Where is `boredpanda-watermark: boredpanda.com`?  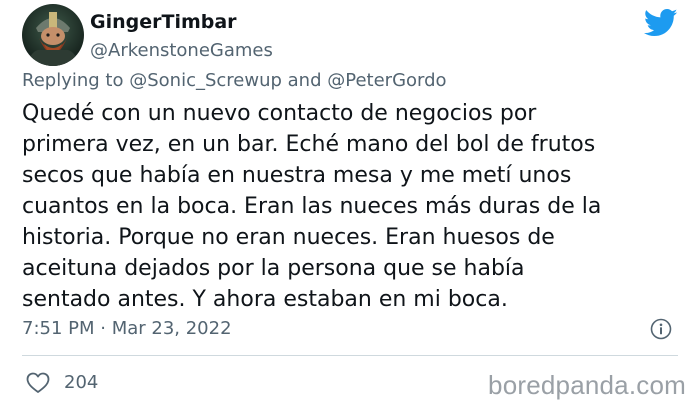
boredpanda-watermark: boredpanda.com is located at coordinates (587, 385).